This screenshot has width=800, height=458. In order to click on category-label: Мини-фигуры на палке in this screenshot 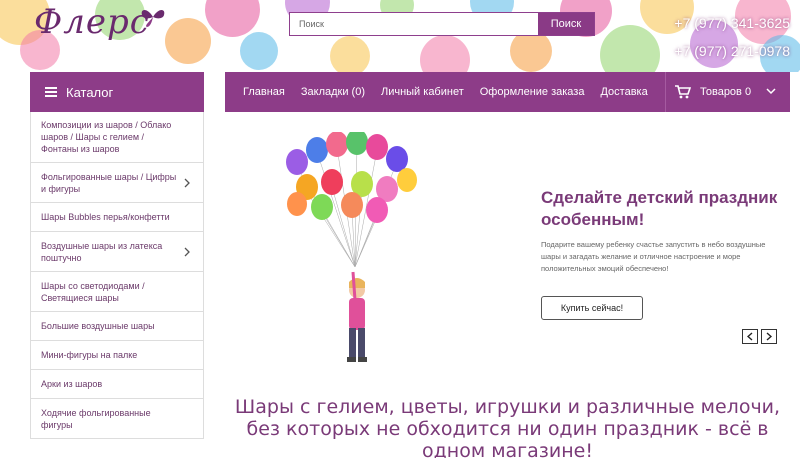, I will do `click(89, 355)`.